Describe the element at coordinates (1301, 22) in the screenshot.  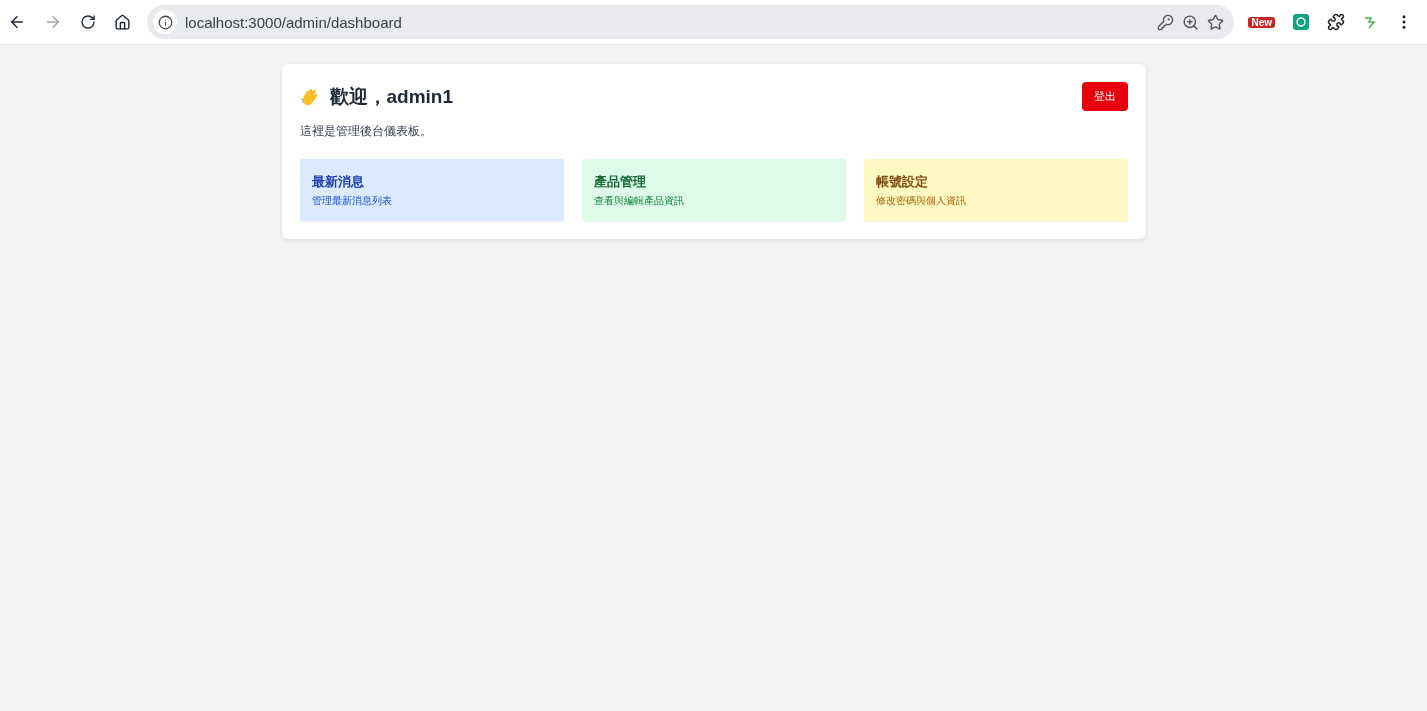
I see `extension-icon` at that location.